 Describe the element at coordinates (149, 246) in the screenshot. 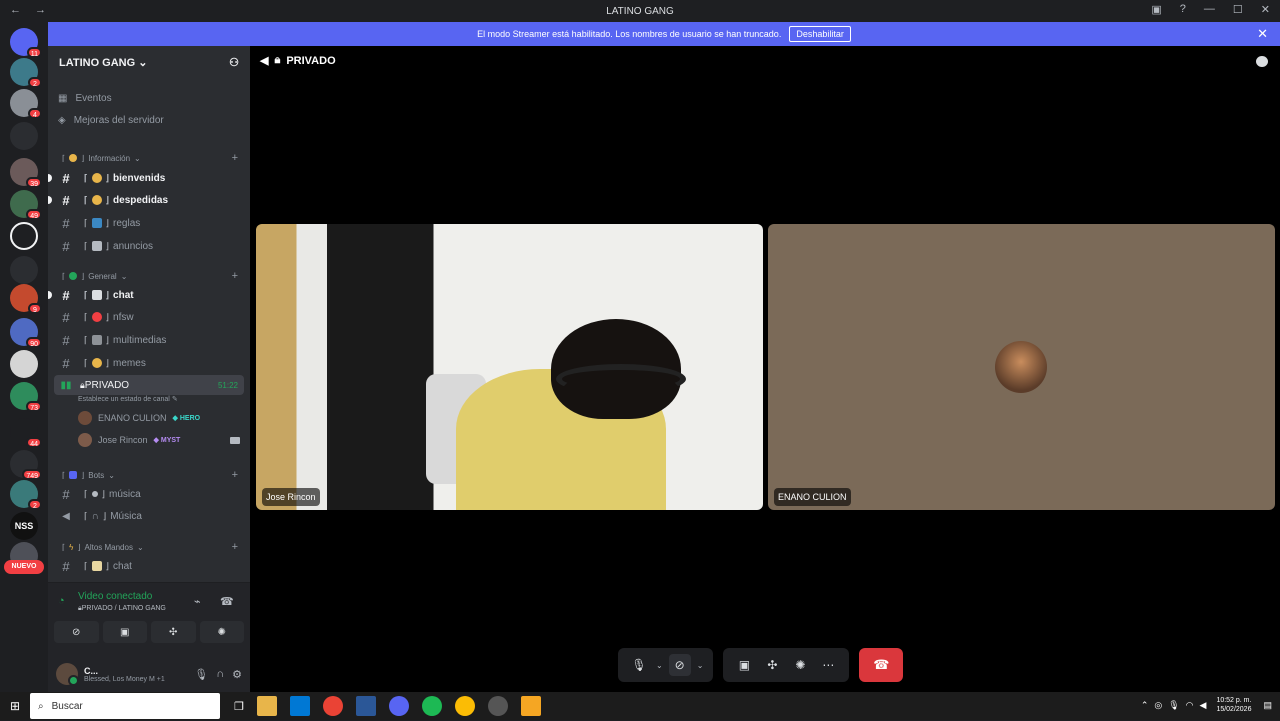

I see `channel-anuncios: # ⌈ ⌋ anuncios` at that location.